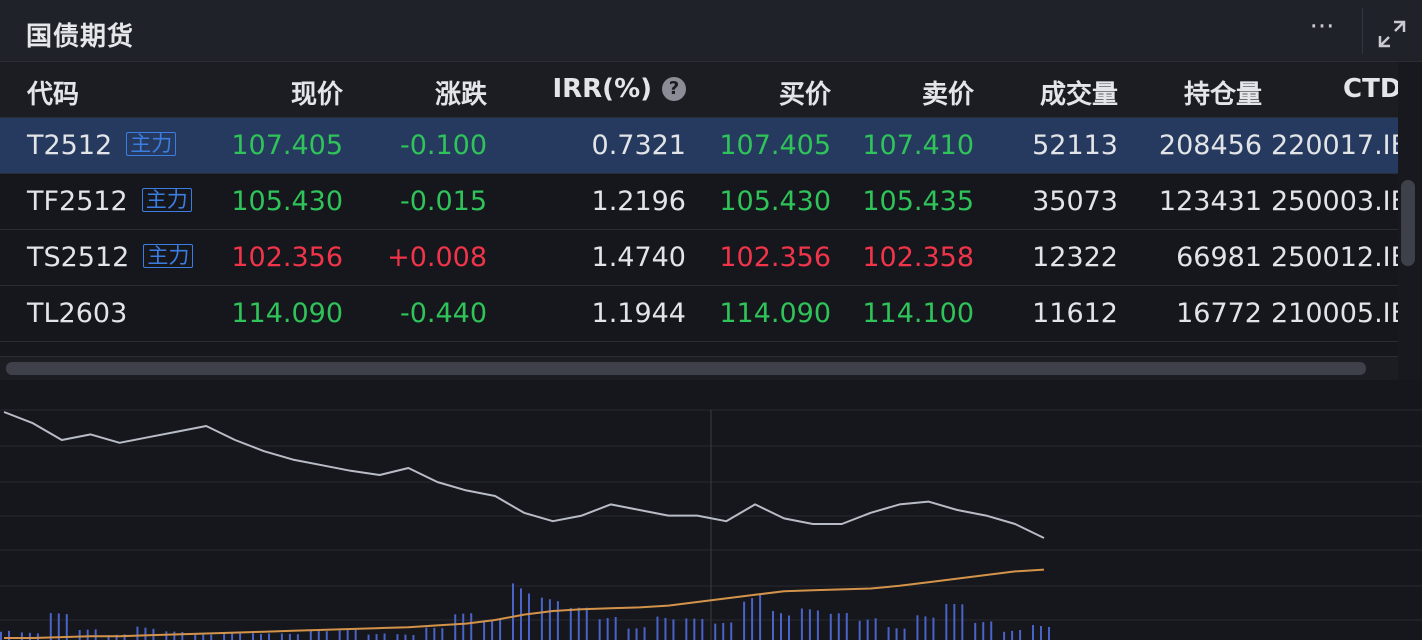 This screenshot has width=1422, height=640. Describe the element at coordinates (70, 145) in the screenshot. I see `contract-code: T2512` at that location.